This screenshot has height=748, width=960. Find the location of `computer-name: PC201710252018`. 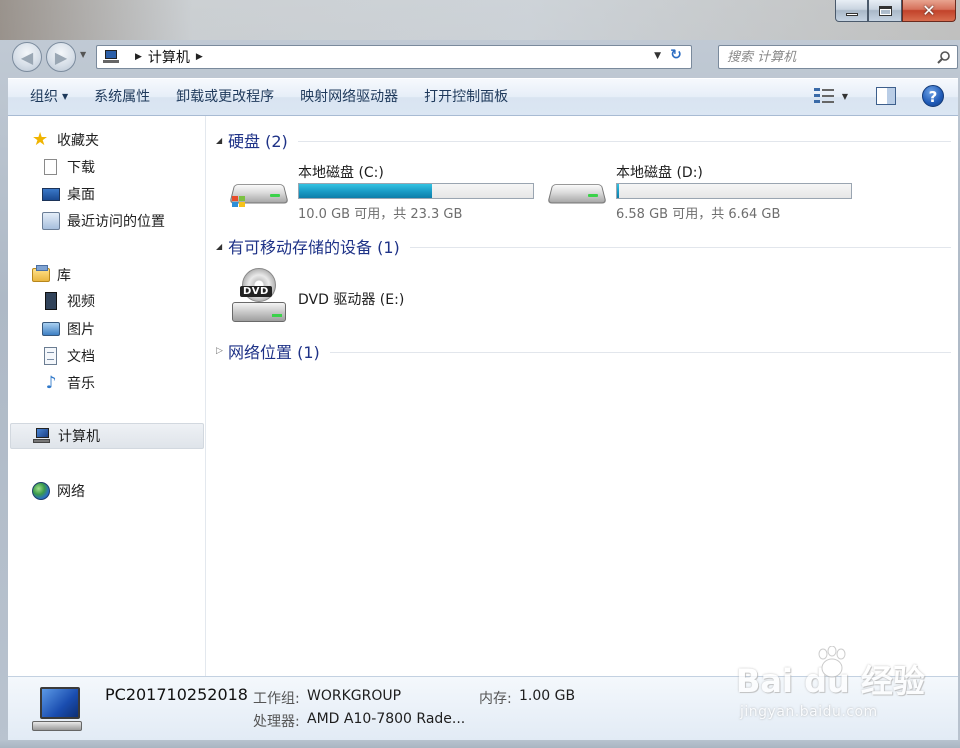

computer-name: PC201710252018 is located at coordinates (176, 694).